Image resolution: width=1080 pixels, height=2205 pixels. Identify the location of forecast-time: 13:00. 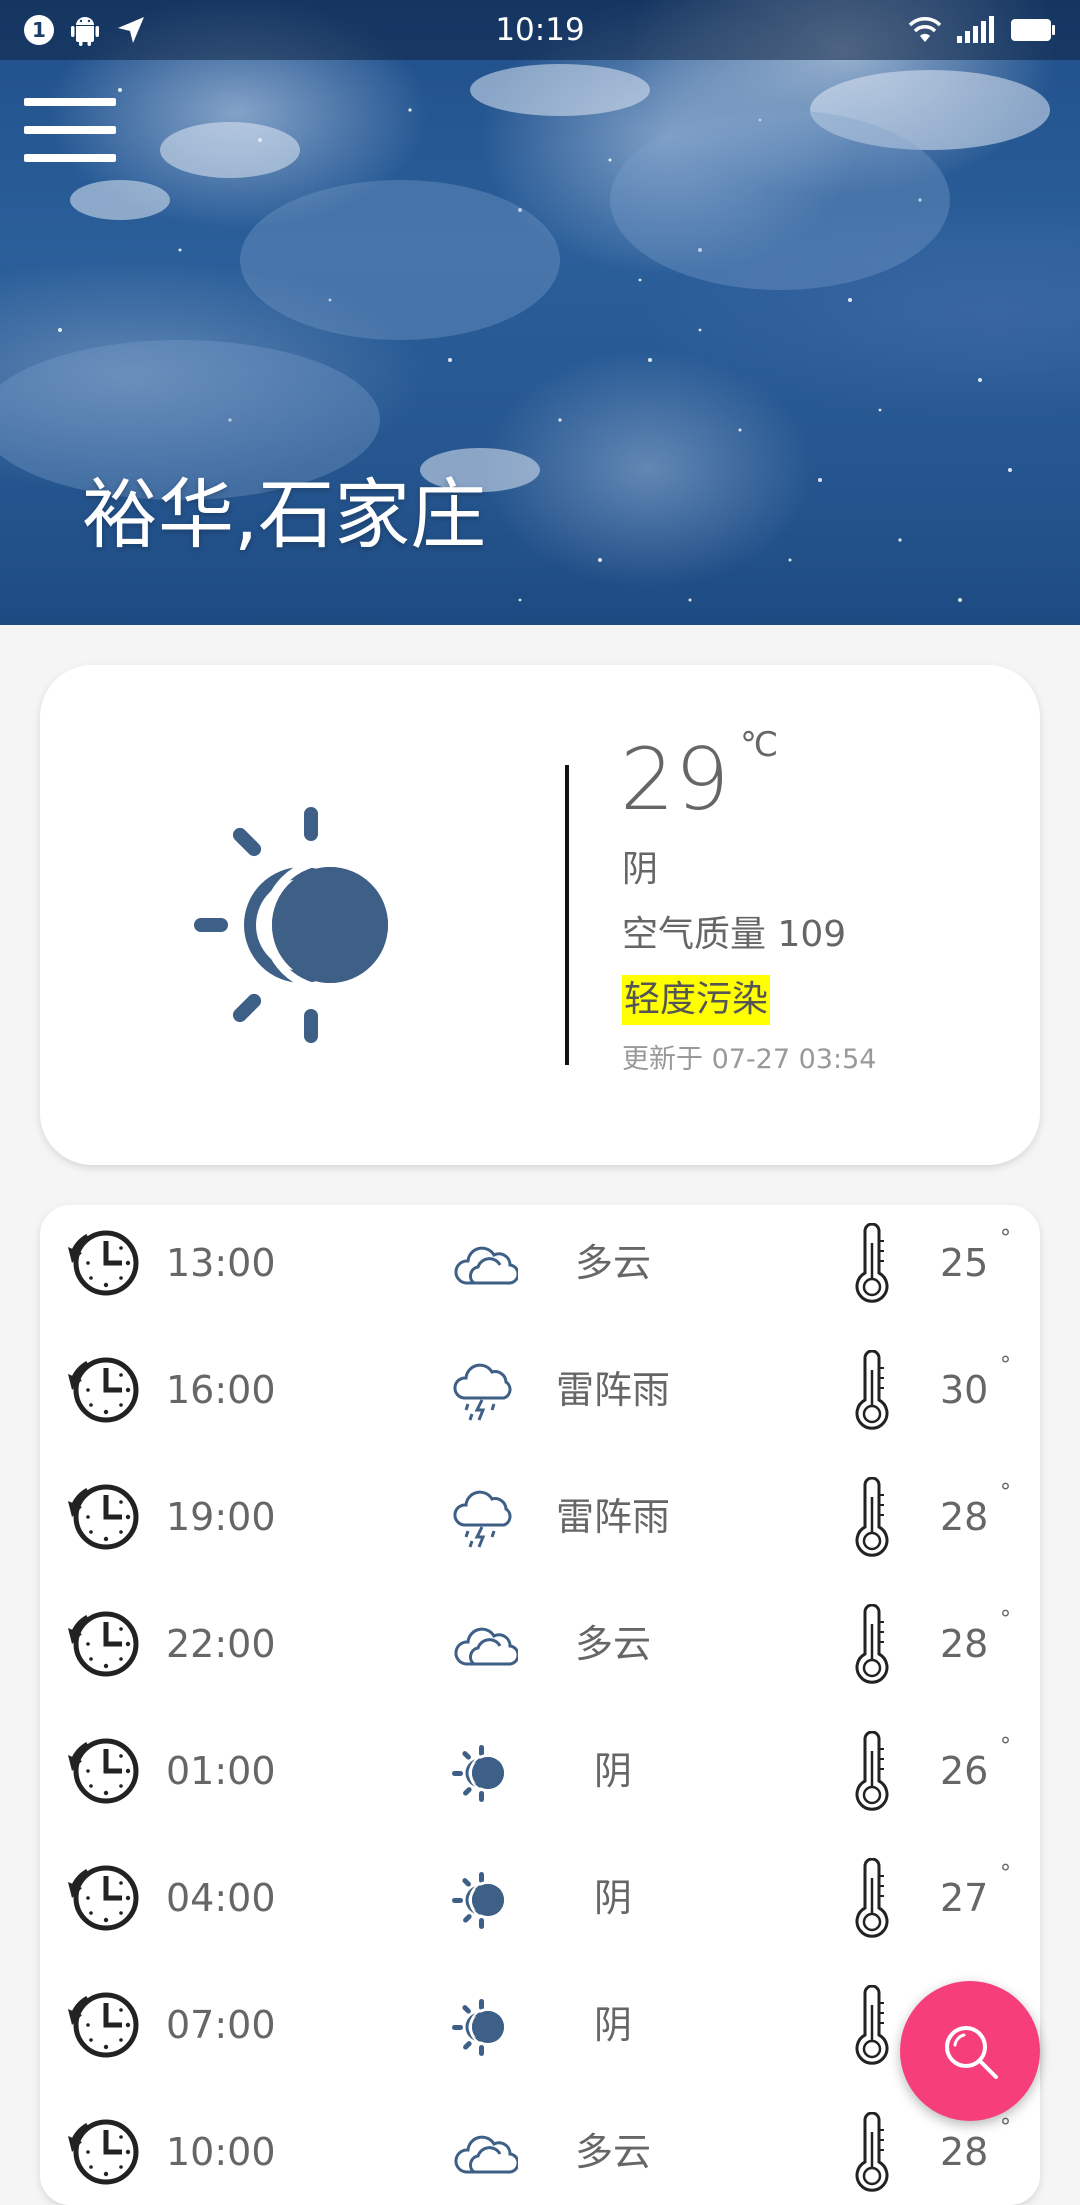
(221, 1263).